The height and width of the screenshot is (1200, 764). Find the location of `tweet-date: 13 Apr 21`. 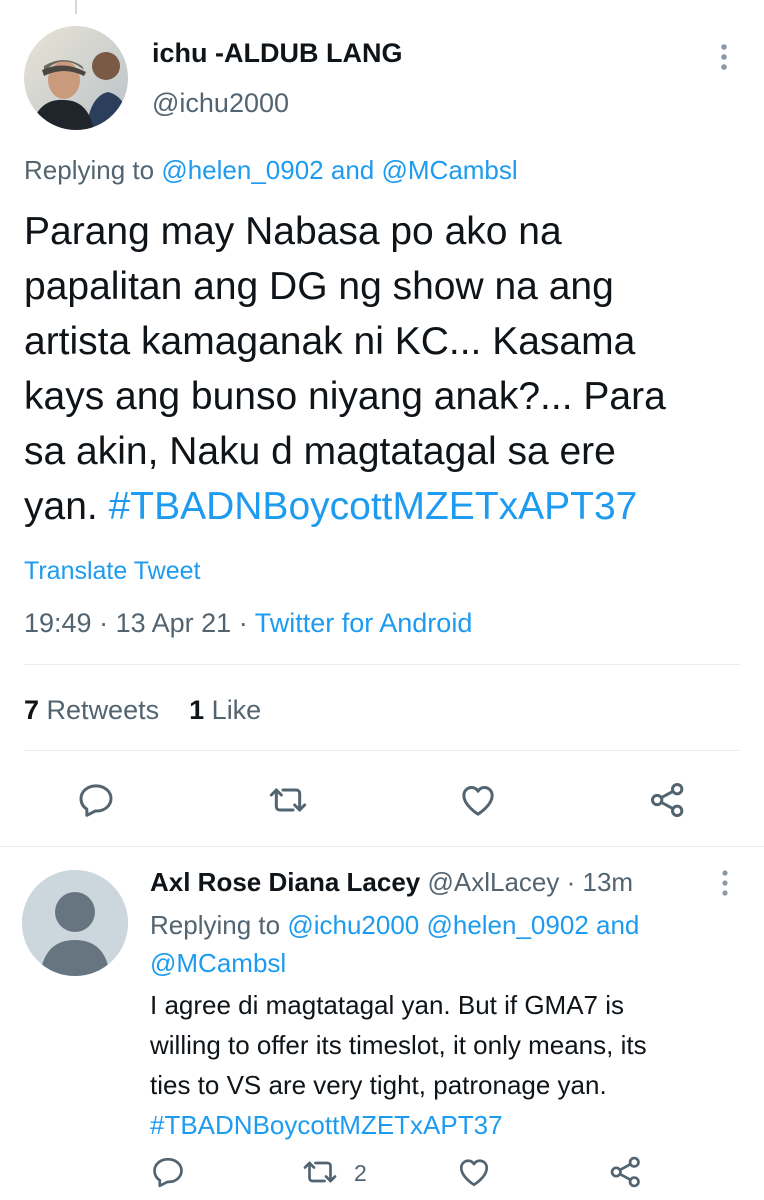

tweet-date: 13 Apr 21 is located at coordinates (174, 623).